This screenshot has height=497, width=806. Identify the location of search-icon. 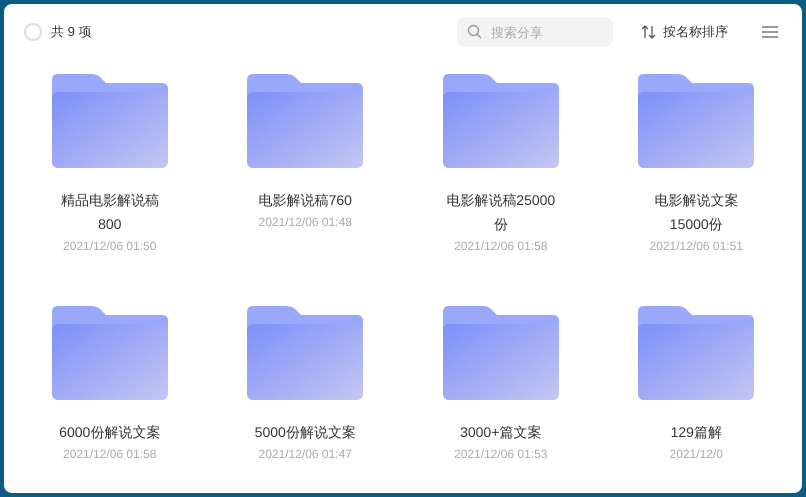
(475, 32).